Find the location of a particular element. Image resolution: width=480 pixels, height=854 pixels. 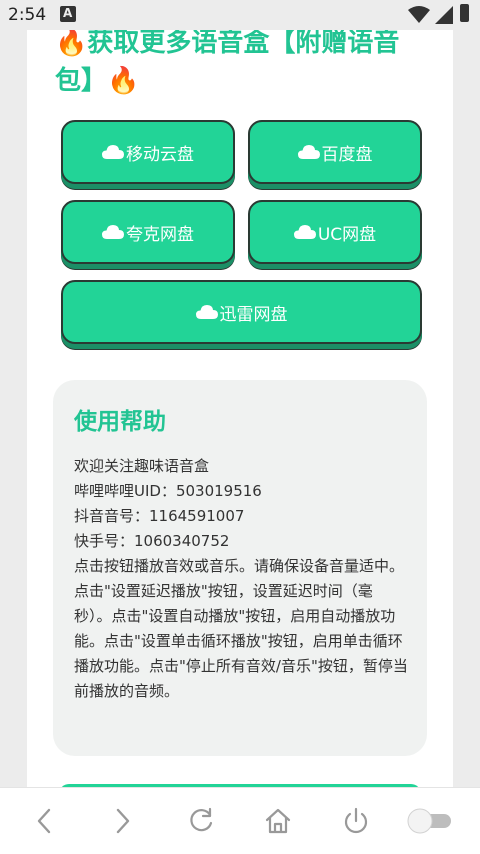

help-line: 欢迎关注趣味语音盒 is located at coordinates (142, 466).